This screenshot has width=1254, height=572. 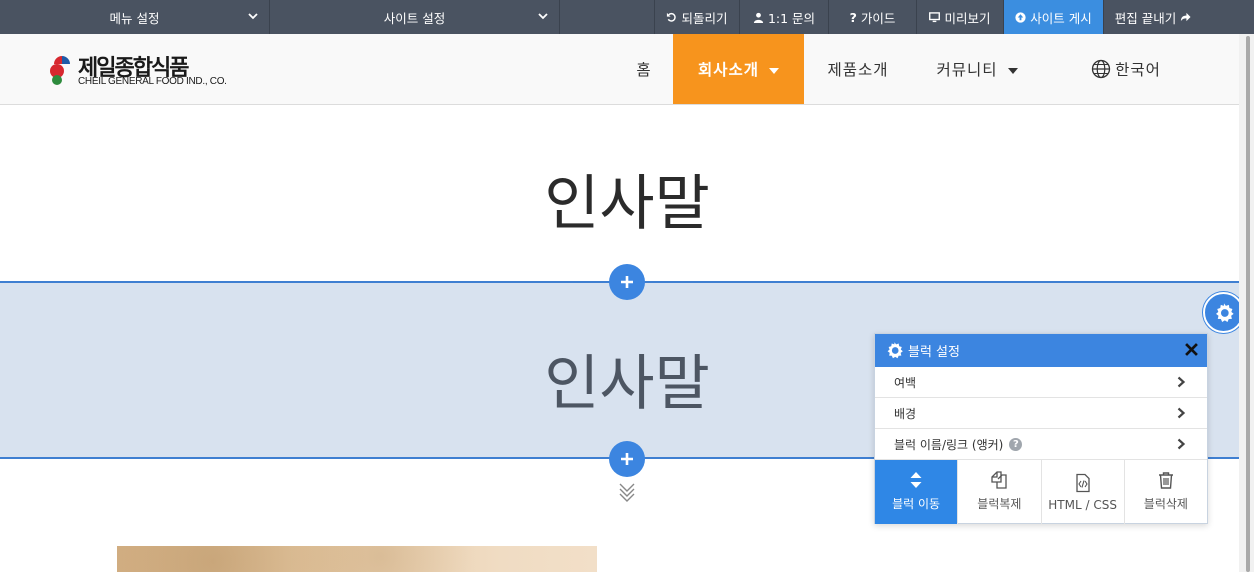 What do you see at coordinates (148, 70) in the screenshot?
I see `site-logo: 제일종합식품 CHEIL GENERAL FOOD IND., CO.` at bounding box center [148, 70].